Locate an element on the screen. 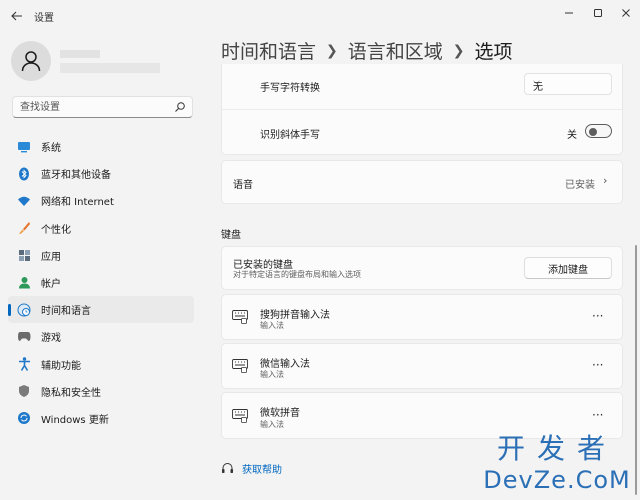  watermark: 开发者 DevZe.CoM is located at coordinates (557, 464).